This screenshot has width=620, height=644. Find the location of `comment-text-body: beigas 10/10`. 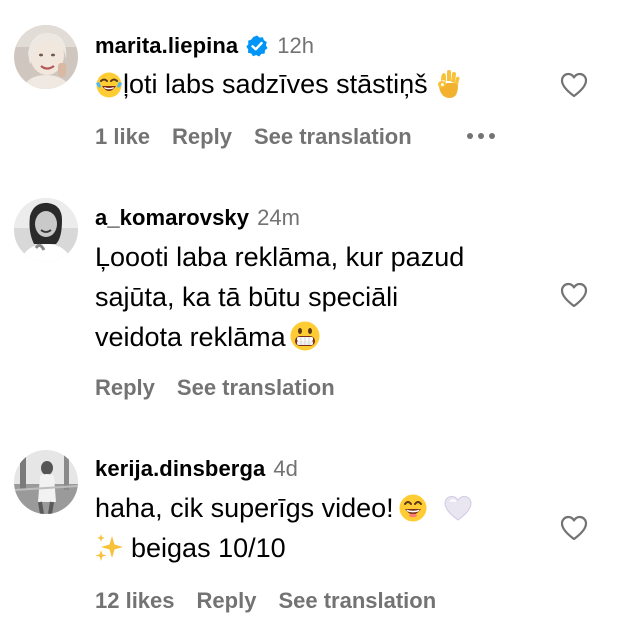

comment-text-body: beigas 10/10 is located at coordinates (208, 548).